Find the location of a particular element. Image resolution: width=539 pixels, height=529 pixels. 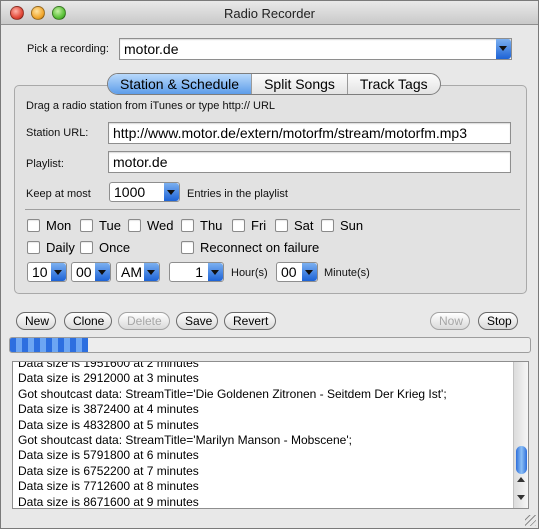

log-scrollbar is located at coordinates (520, 435).